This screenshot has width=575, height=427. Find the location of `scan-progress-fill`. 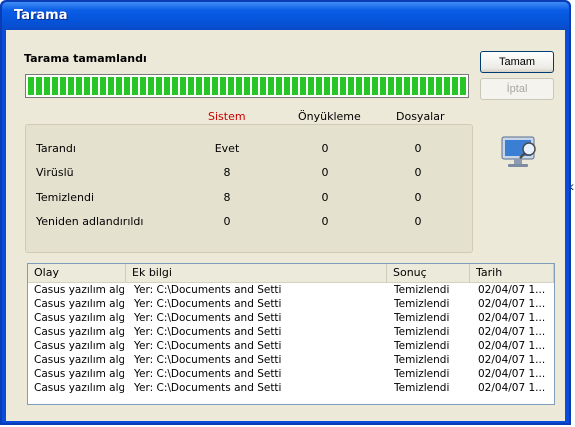

scan-progress-fill is located at coordinates (247, 86).